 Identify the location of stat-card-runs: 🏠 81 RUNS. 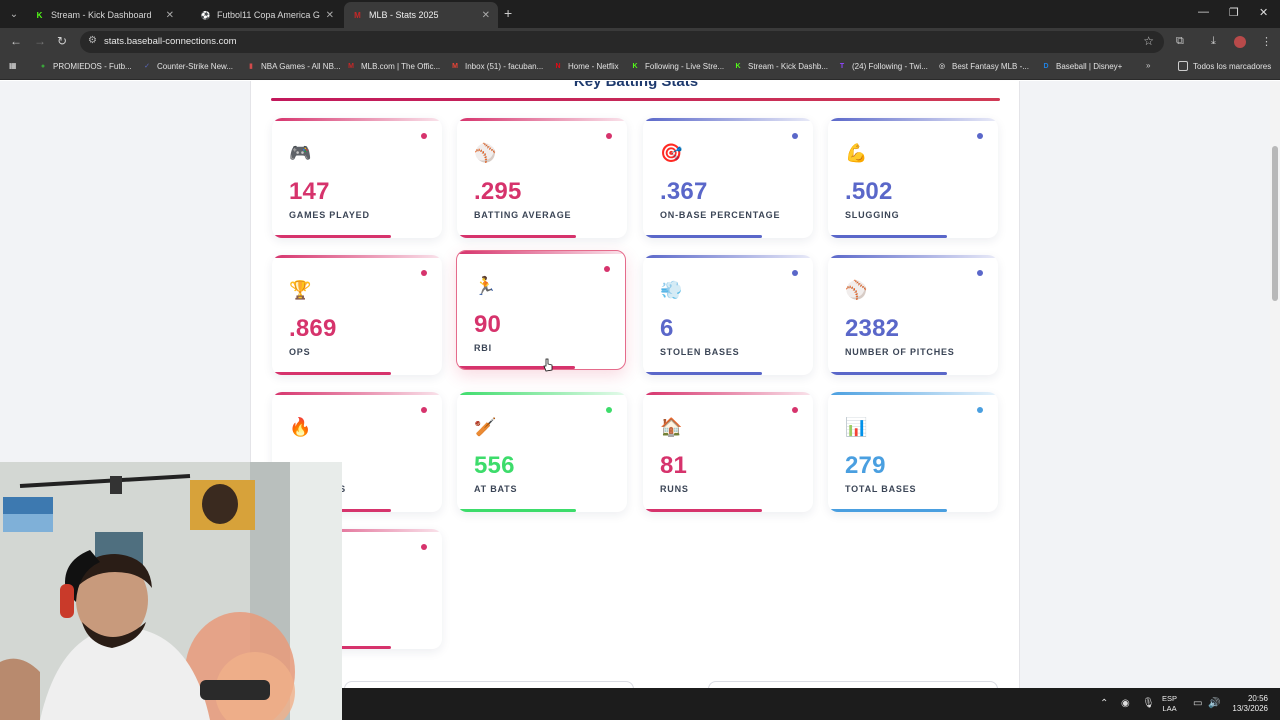
(728, 452).